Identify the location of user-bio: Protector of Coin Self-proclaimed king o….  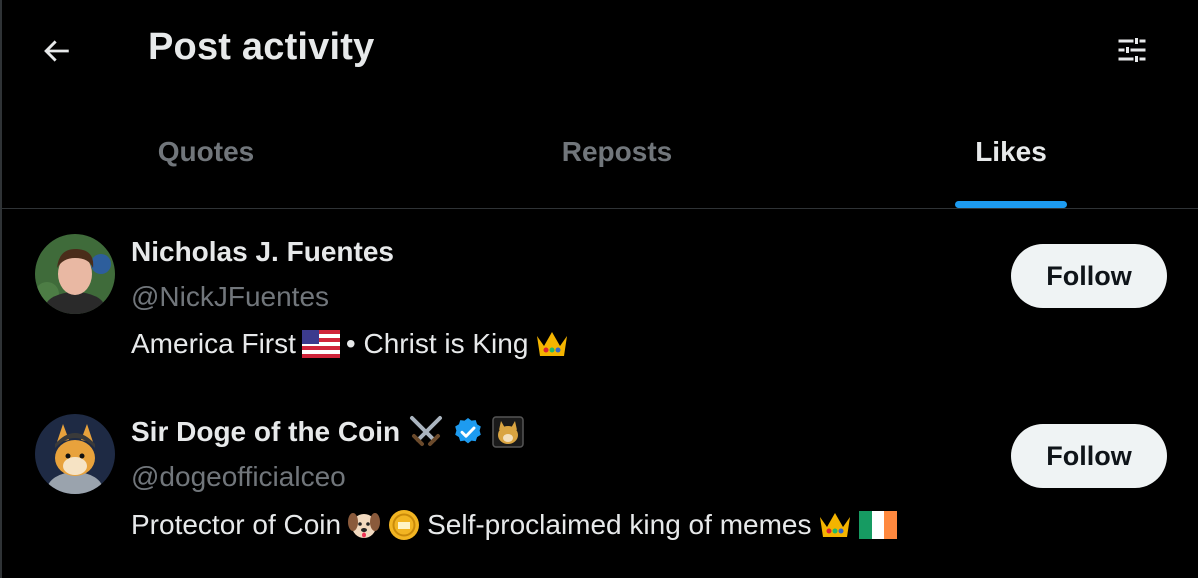
(514, 525).